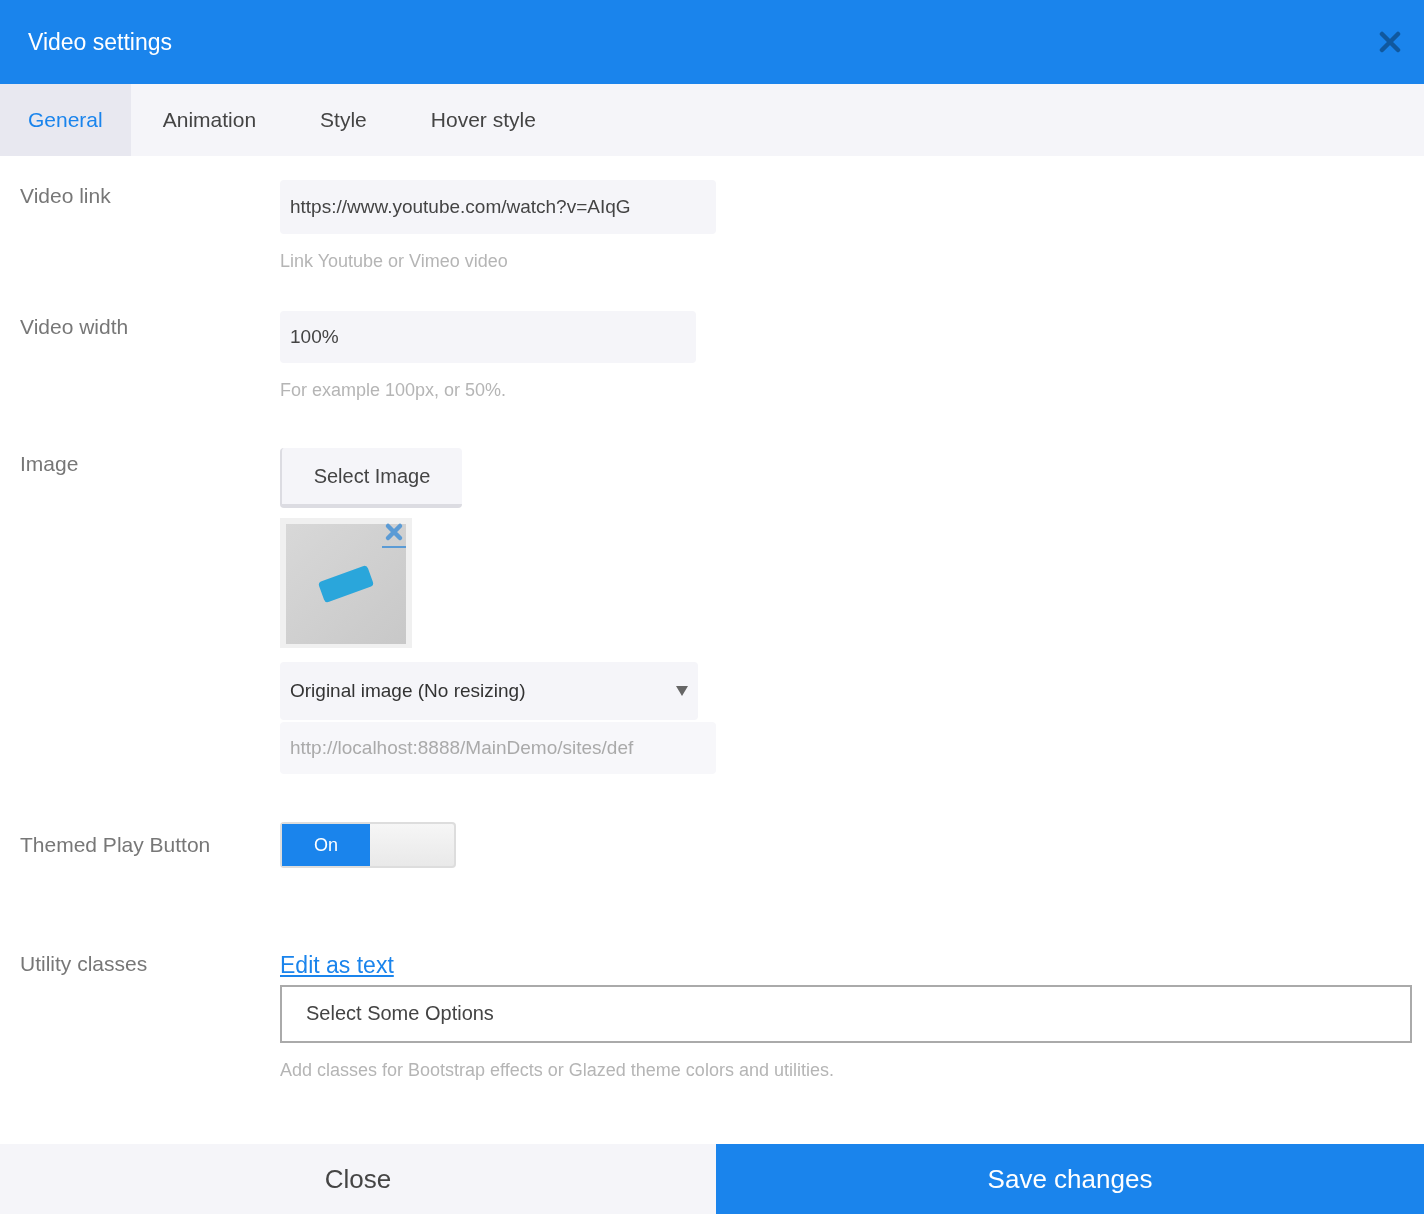 The width and height of the screenshot is (1424, 1214). What do you see at coordinates (498, 207) in the screenshot?
I see `text-field: https://www.youtube.com/watch?v=AIqG` at bounding box center [498, 207].